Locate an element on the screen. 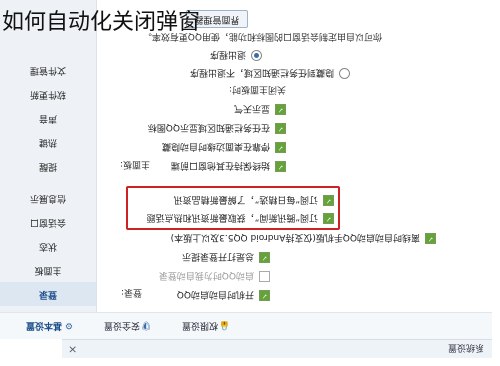 This screenshot has width=500, height=366. tab-permission-settings: 🔒权限设置 is located at coordinates (206, 326).